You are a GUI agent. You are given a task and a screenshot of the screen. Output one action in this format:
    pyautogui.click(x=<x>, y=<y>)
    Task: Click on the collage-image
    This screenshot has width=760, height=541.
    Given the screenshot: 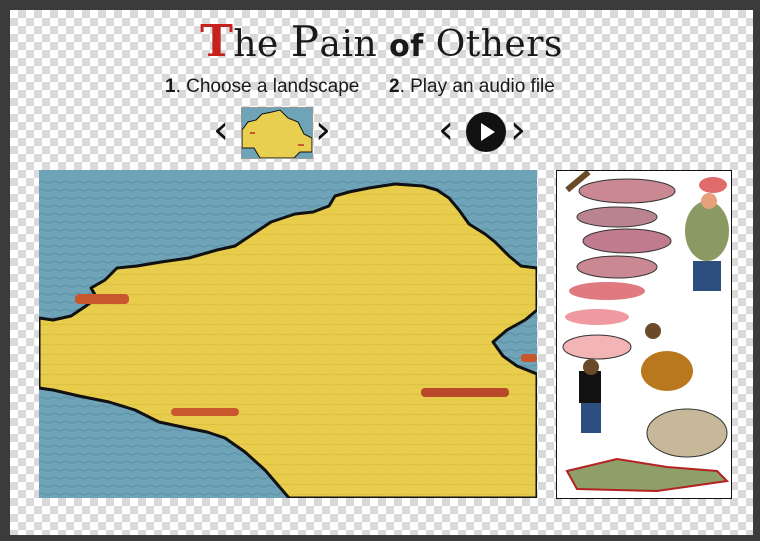 What is the action you would take?
    pyautogui.click(x=644, y=334)
    